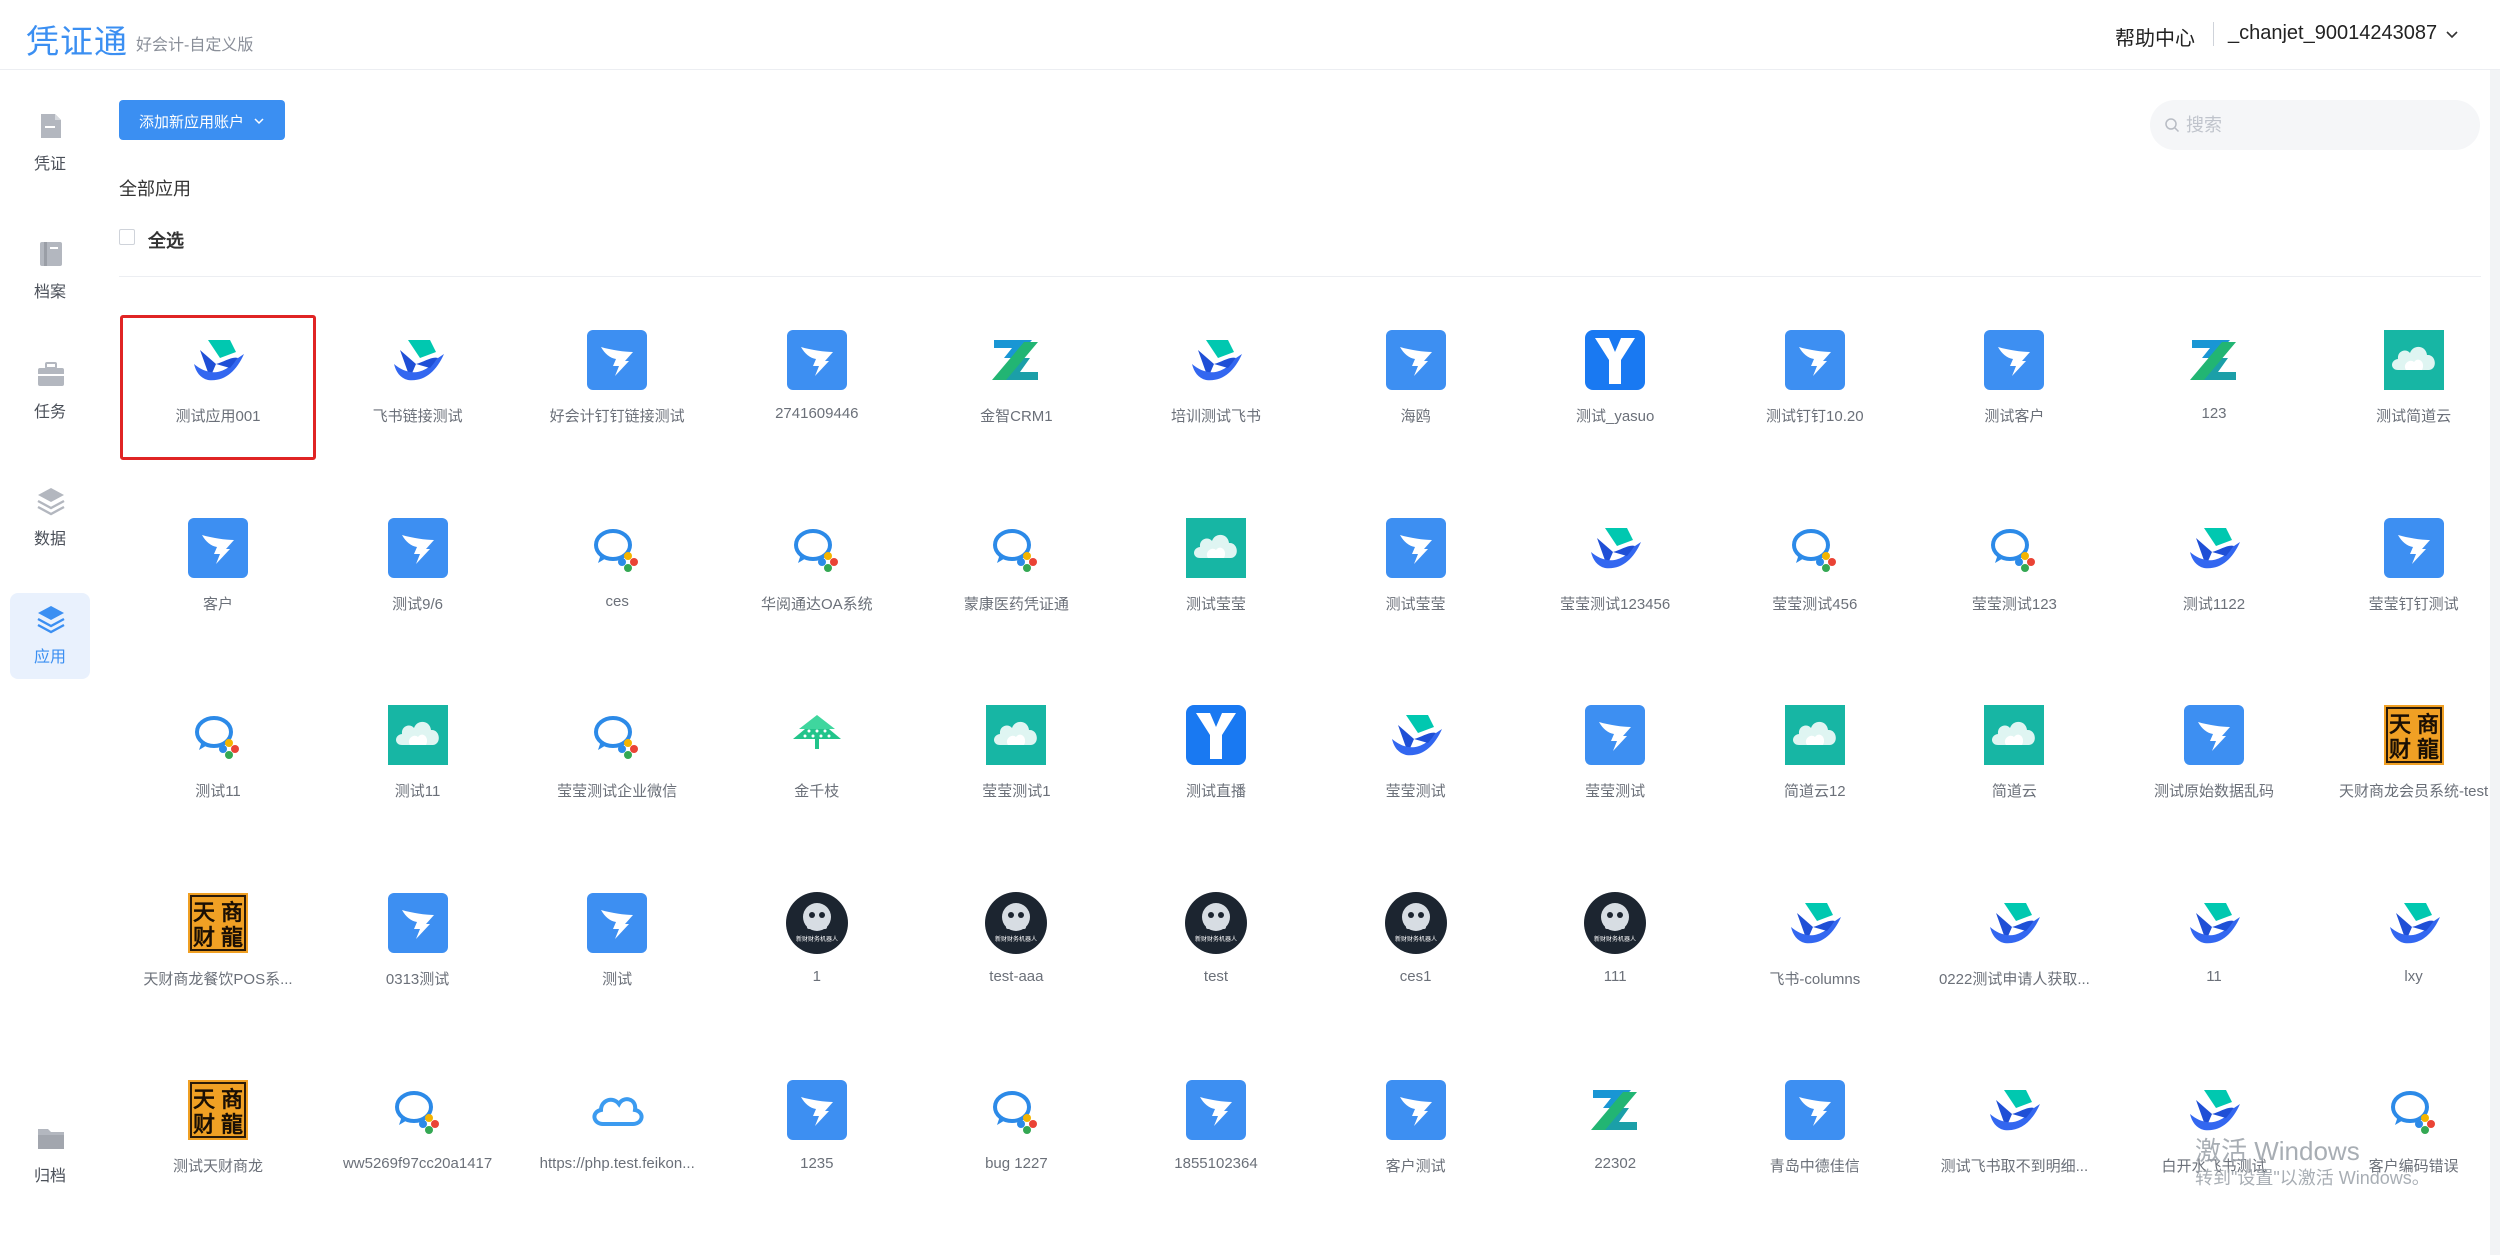 The height and width of the screenshot is (1255, 2500). Describe the element at coordinates (817, 1137) in the screenshot. I see `app-card: 1235` at that location.